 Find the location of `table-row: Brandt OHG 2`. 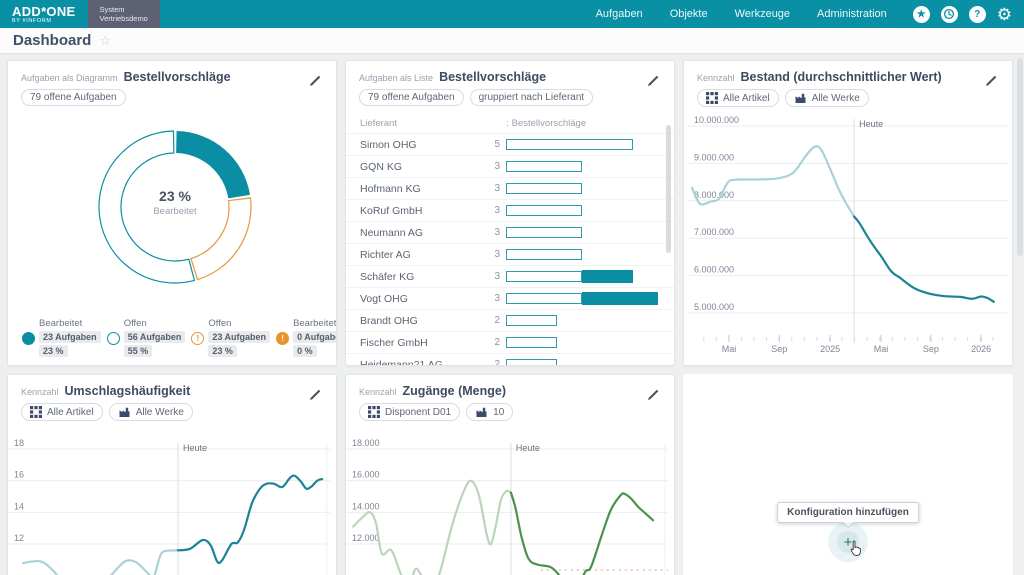

table-row: Brandt OHG 2 is located at coordinates (510, 321).